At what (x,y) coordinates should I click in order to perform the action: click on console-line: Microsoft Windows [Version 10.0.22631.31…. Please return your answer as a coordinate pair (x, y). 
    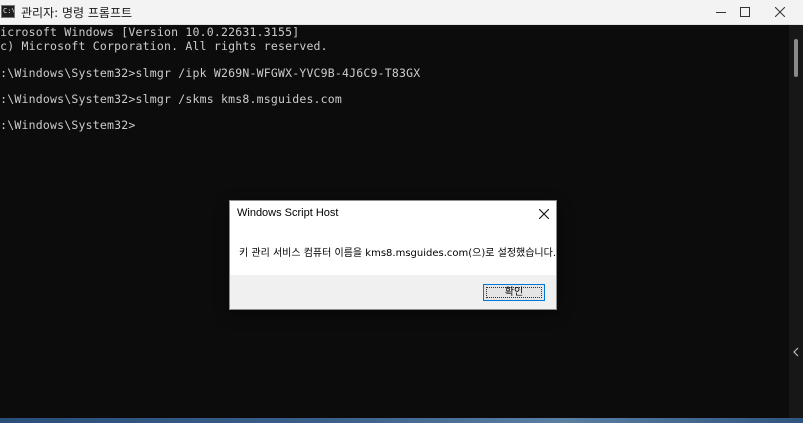
    Looking at the image, I should click on (150, 32).